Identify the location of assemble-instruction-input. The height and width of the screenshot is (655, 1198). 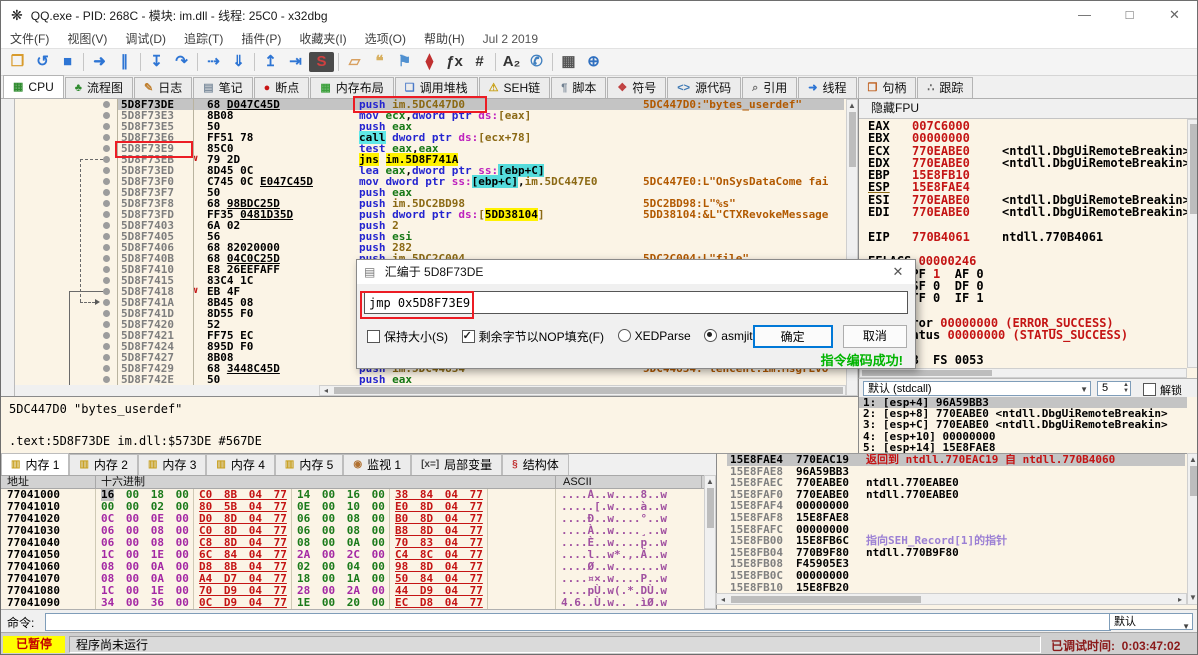
(636, 302).